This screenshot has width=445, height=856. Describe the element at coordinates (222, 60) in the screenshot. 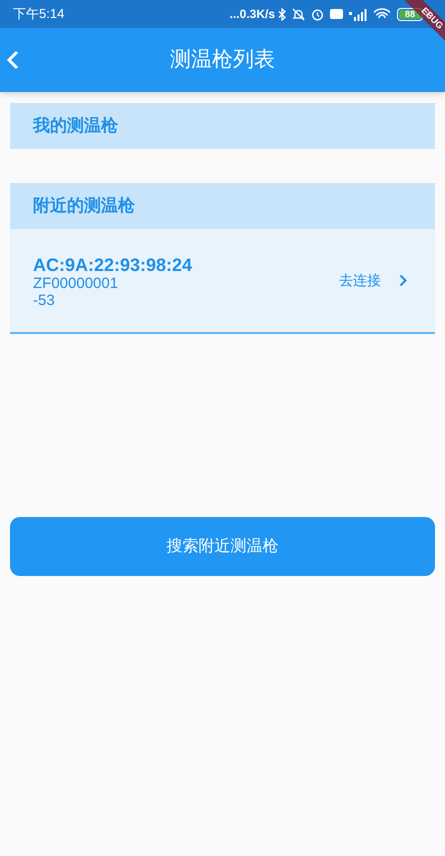

I see `page-title: 测温枪列表` at that location.